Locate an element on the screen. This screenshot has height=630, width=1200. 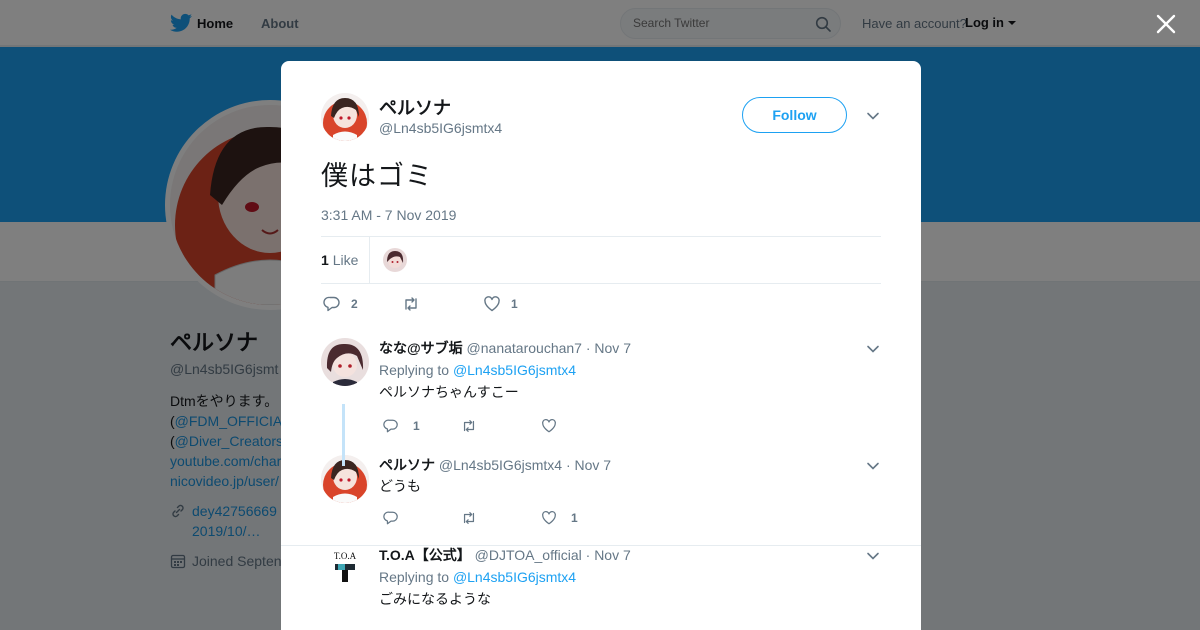
avatar-logo-text: T.O.A is located at coordinates (345, 556).